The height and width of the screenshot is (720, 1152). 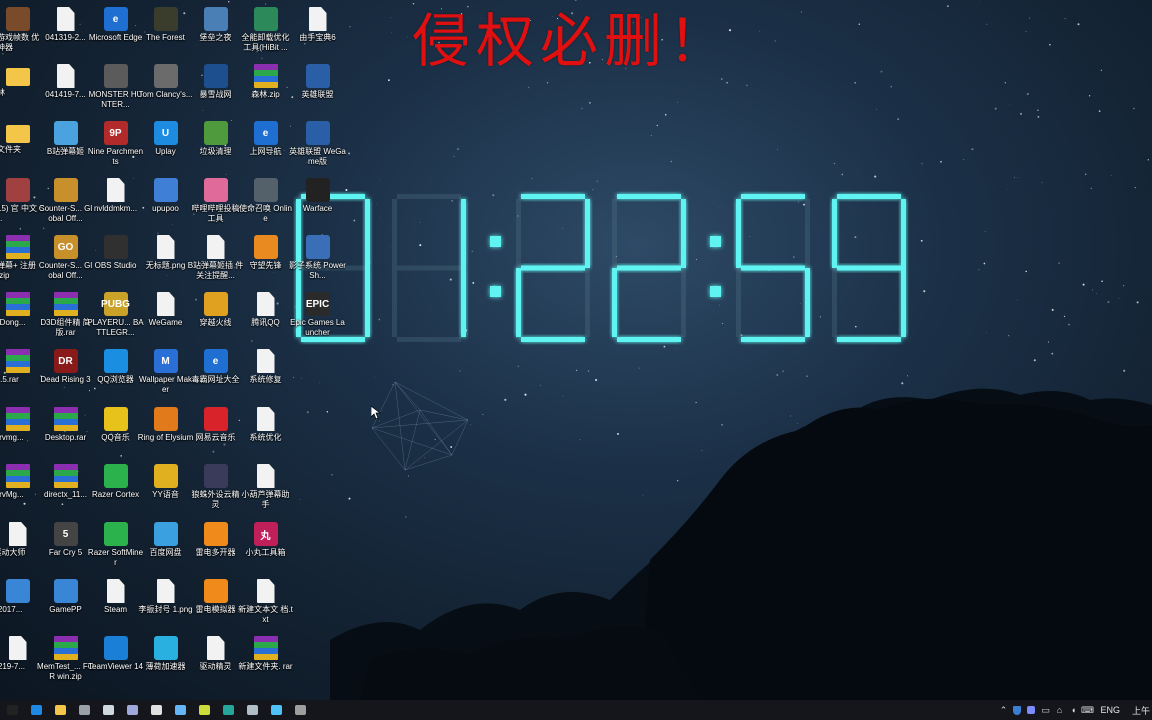 What do you see at coordinates (165, 603) in the screenshot?
I see `desktop-icon: 李振封号 1.png` at bounding box center [165, 603].